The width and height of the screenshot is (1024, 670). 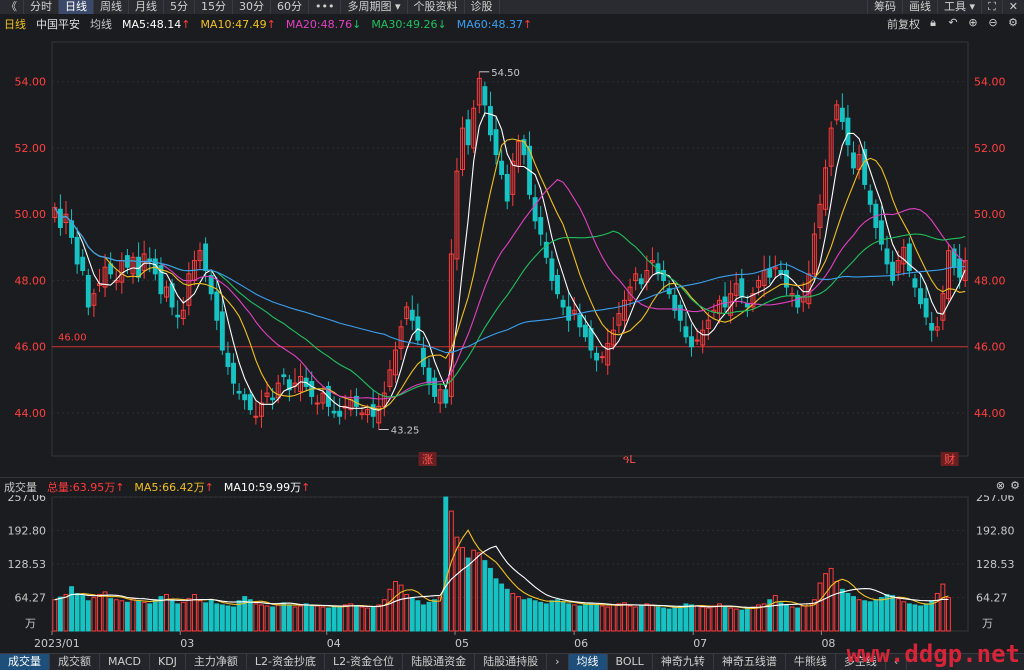 What do you see at coordinates (995, 530) in the screenshot?
I see `volume-tick-right: 192.80` at bounding box center [995, 530].